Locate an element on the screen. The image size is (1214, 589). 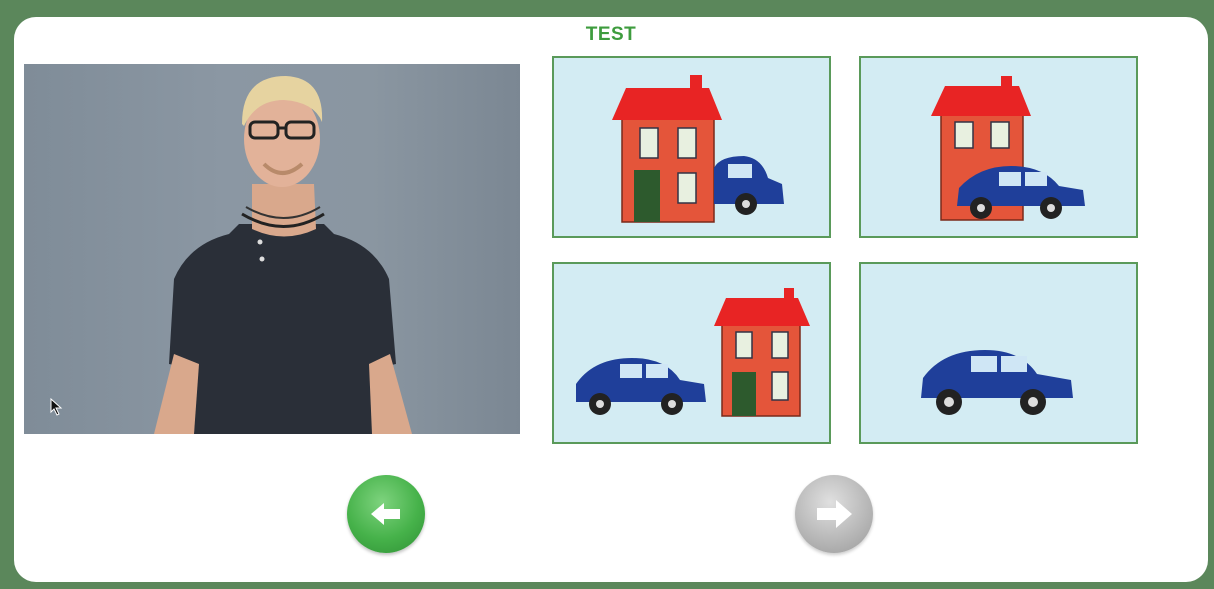
page-title: TEST is located at coordinates (611, 34).